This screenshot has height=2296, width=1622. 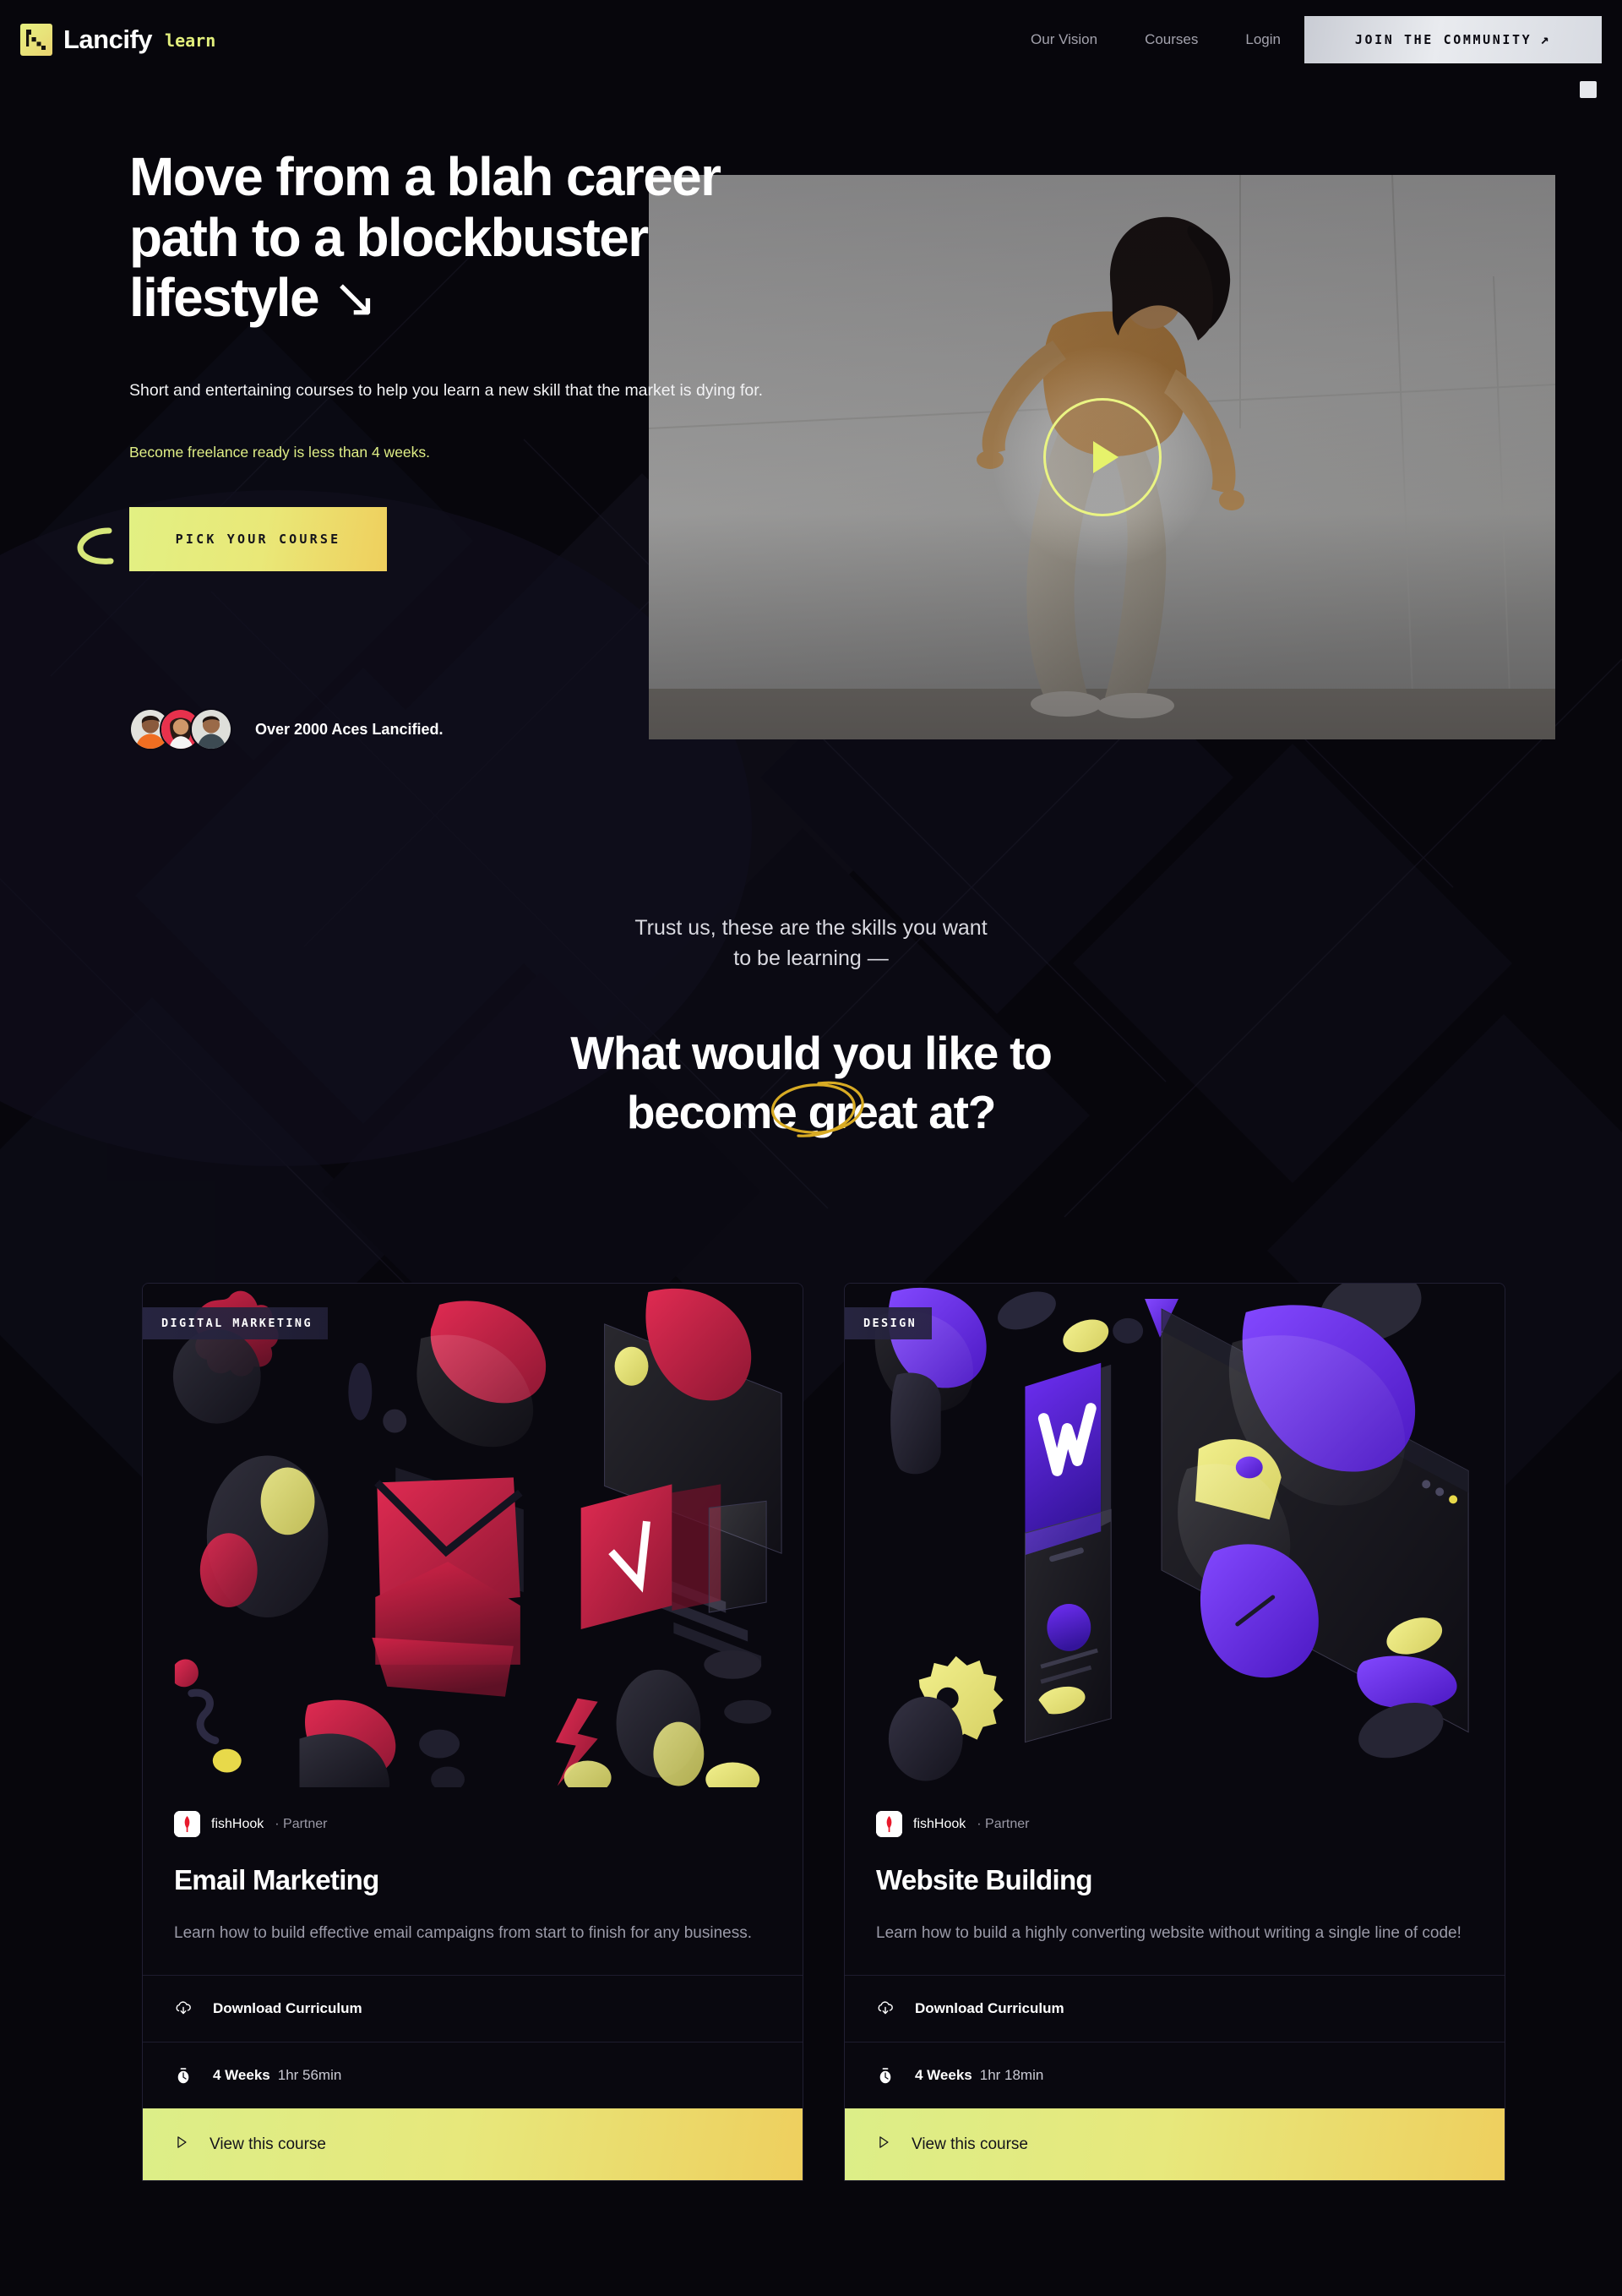 I want to click on course-card-artwork: DESIGN, so click(x=1175, y=1536).